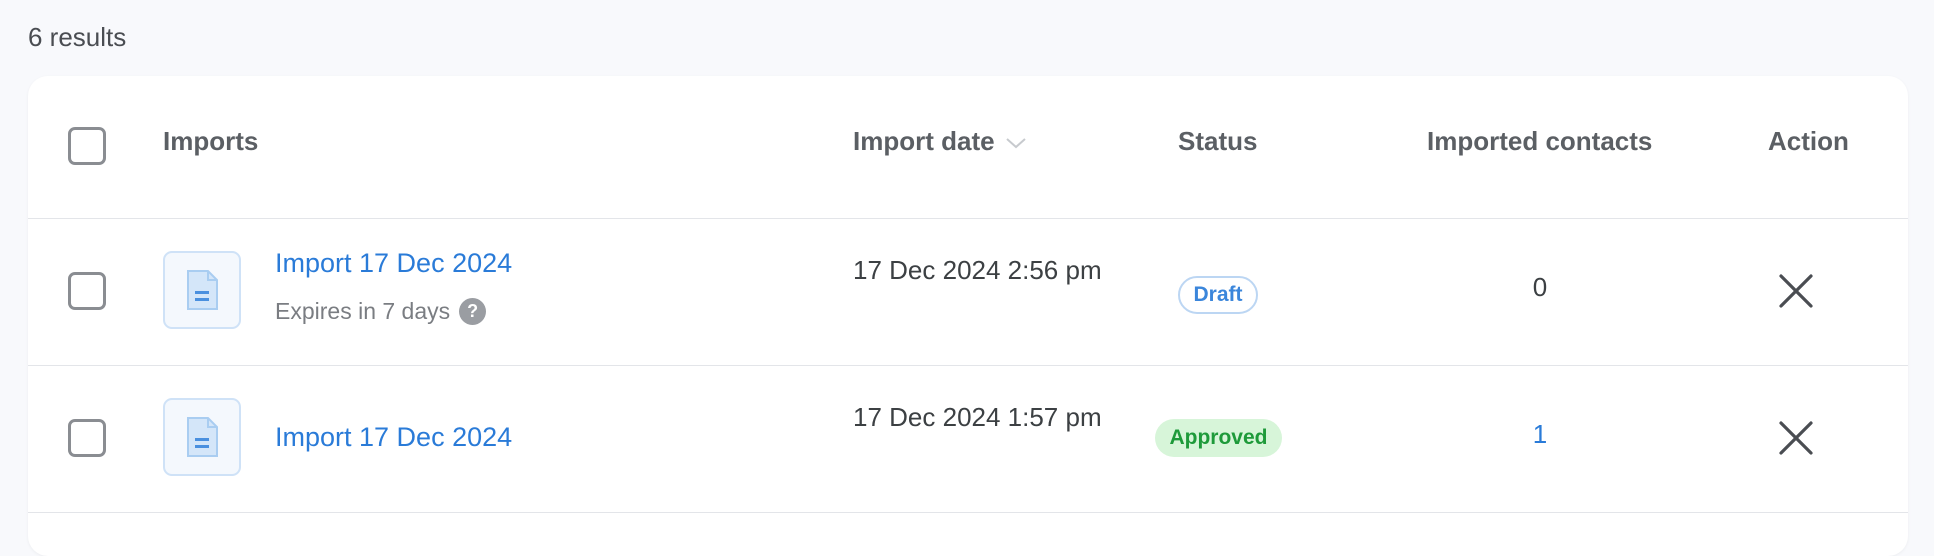 The width and height of the screenshot is (1934, 556). Describe the element at coordinates (977, 270) in the screenshot. I see `import-date: 17 Dec 2024 2:56 pm` at that location.